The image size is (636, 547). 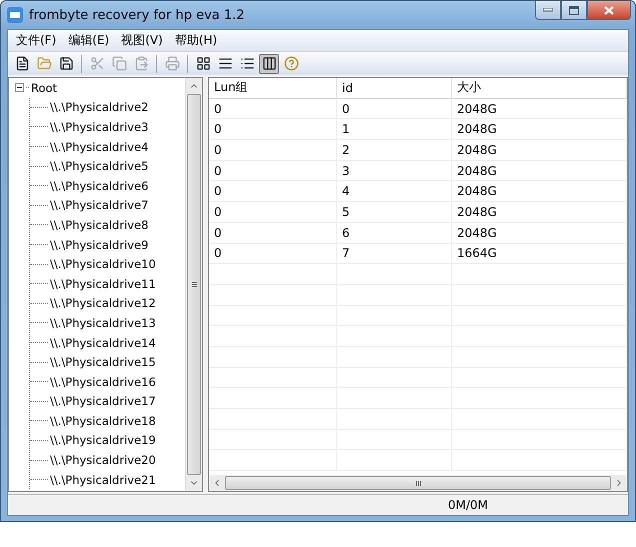 I want to click on columns-icon, so click(x=269, y=63).